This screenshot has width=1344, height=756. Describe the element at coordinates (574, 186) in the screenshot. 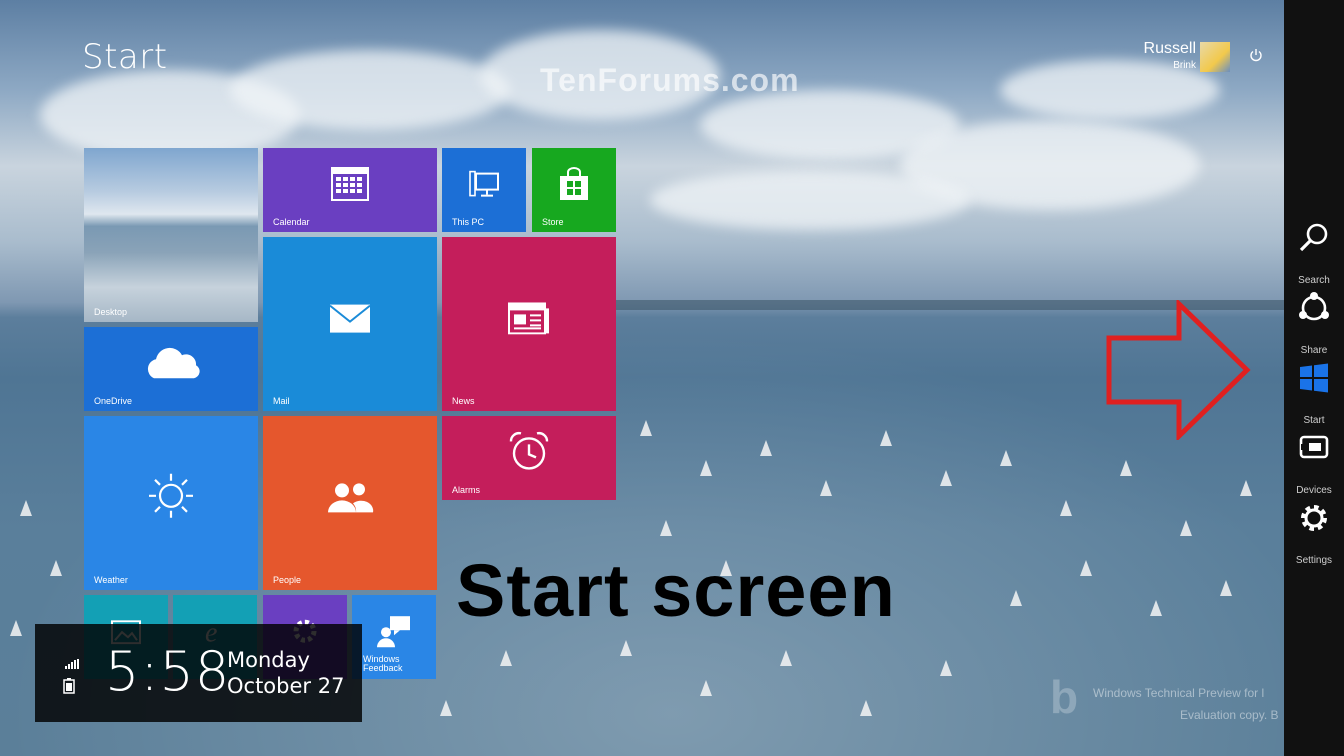

I see `store-bag-icon` at that location.